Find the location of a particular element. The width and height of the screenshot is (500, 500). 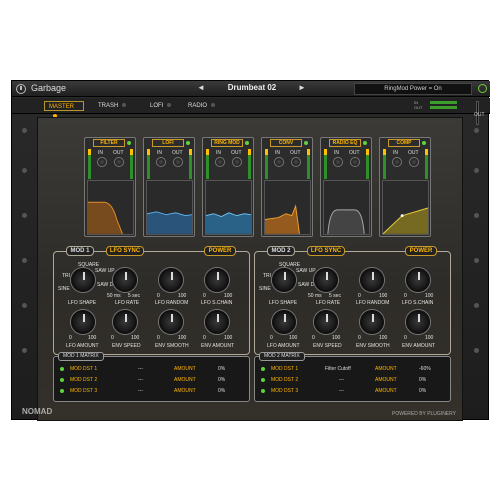

out-label: OUT is located at coordinates (177, 153).